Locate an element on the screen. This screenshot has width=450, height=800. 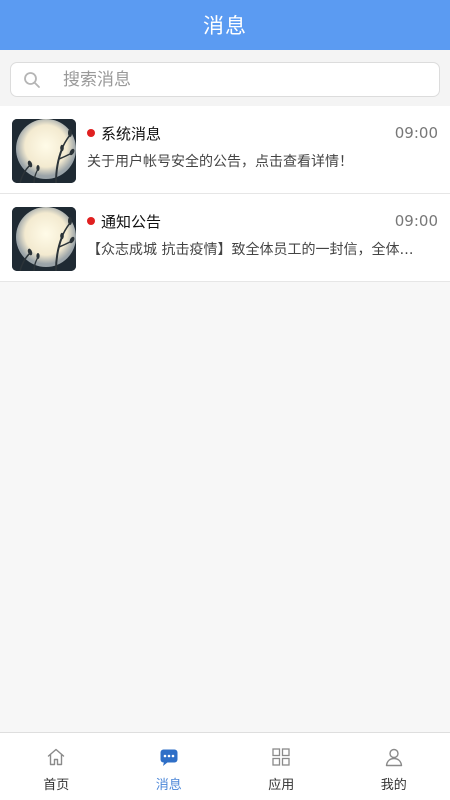
tab-label: 首页 is located at coordinates (56, 785).